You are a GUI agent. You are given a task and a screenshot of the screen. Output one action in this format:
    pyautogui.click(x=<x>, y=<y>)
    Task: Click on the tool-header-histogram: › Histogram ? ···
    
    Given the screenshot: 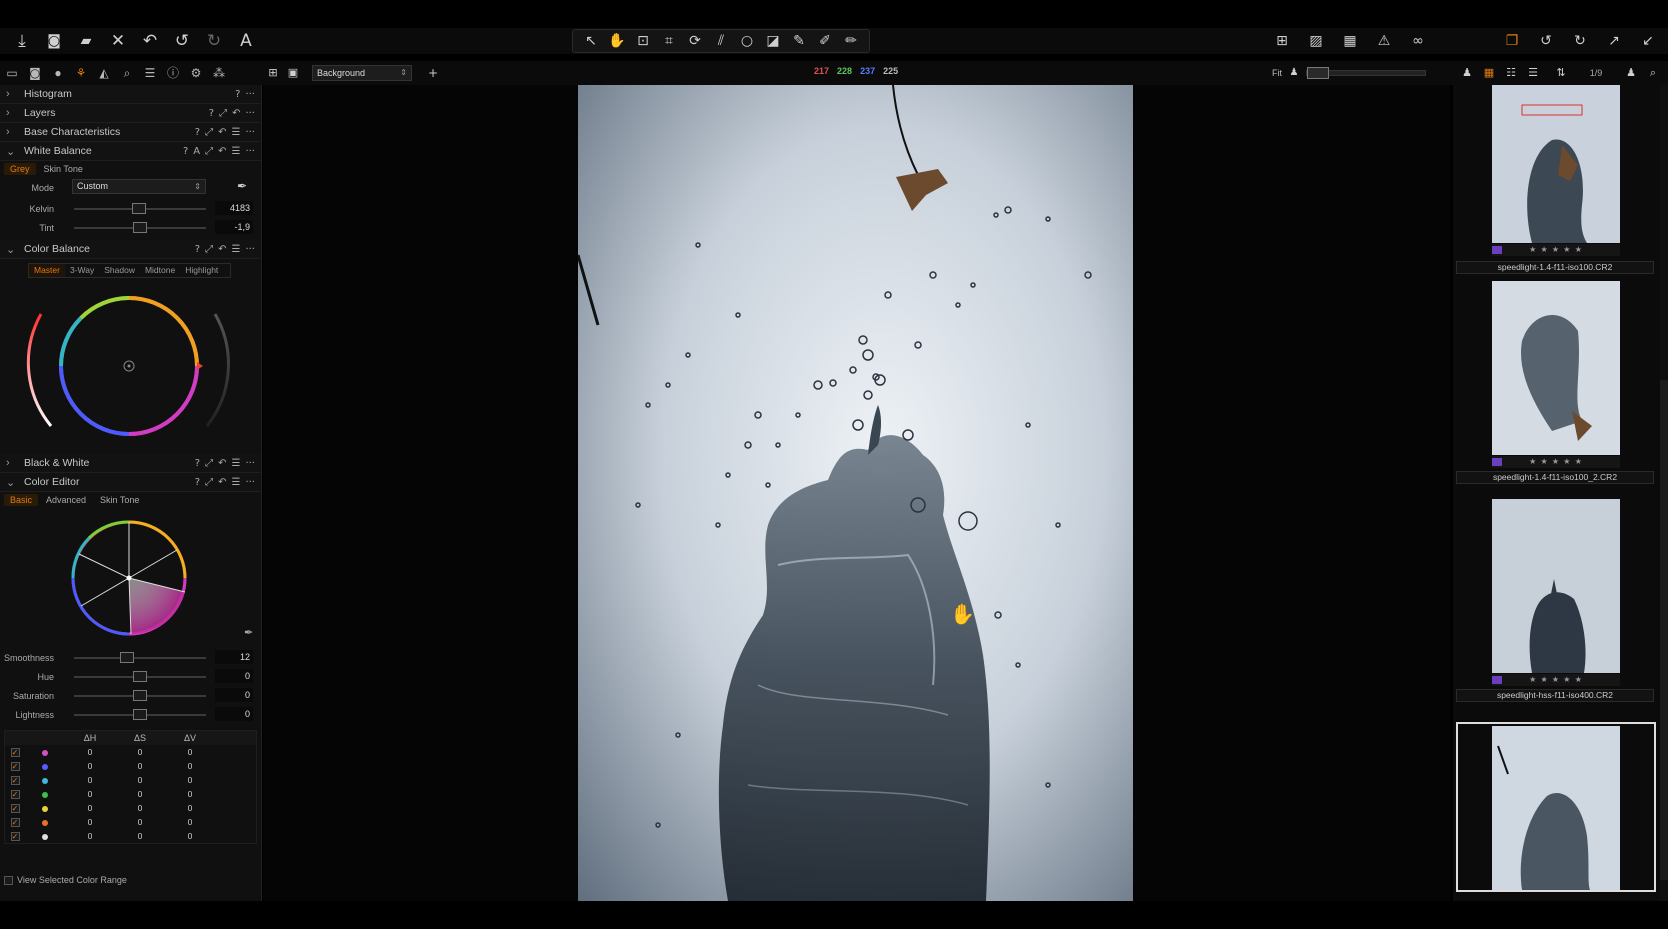 What is the action you would take?
    pyautogui.click(x=130, y=94)
    